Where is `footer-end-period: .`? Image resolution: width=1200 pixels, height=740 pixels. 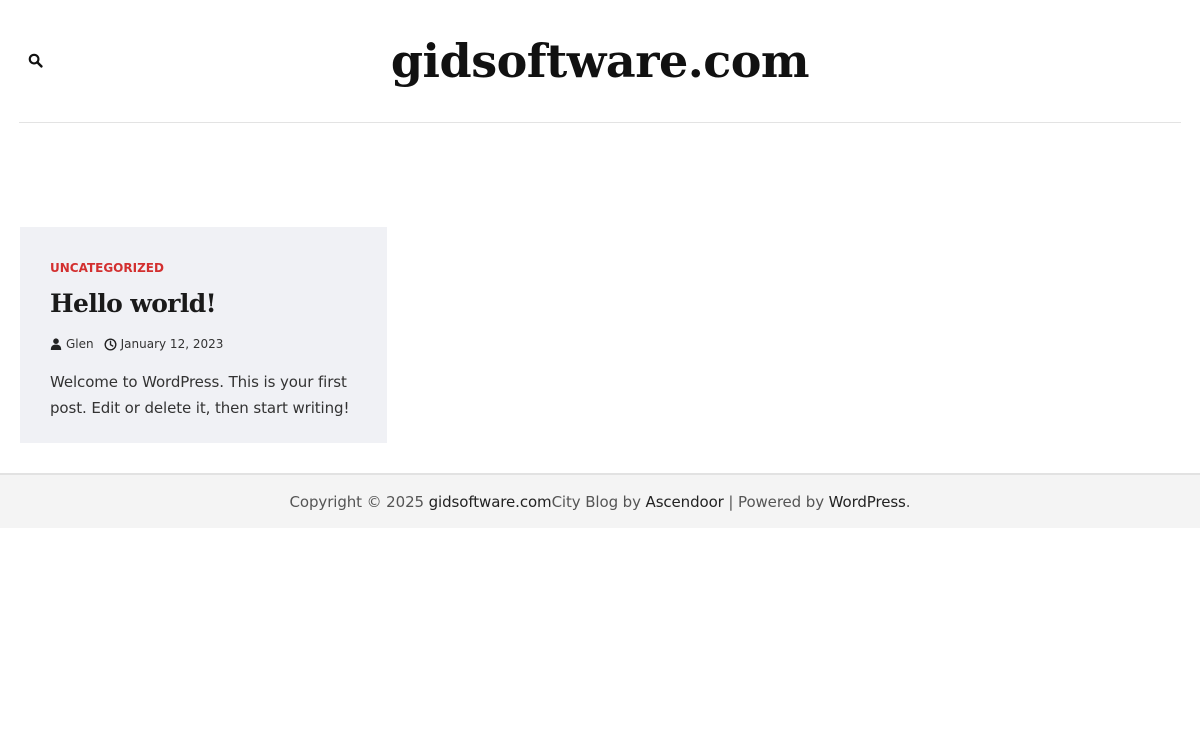 footer-end-period: . is located at coordinates (908, 501).